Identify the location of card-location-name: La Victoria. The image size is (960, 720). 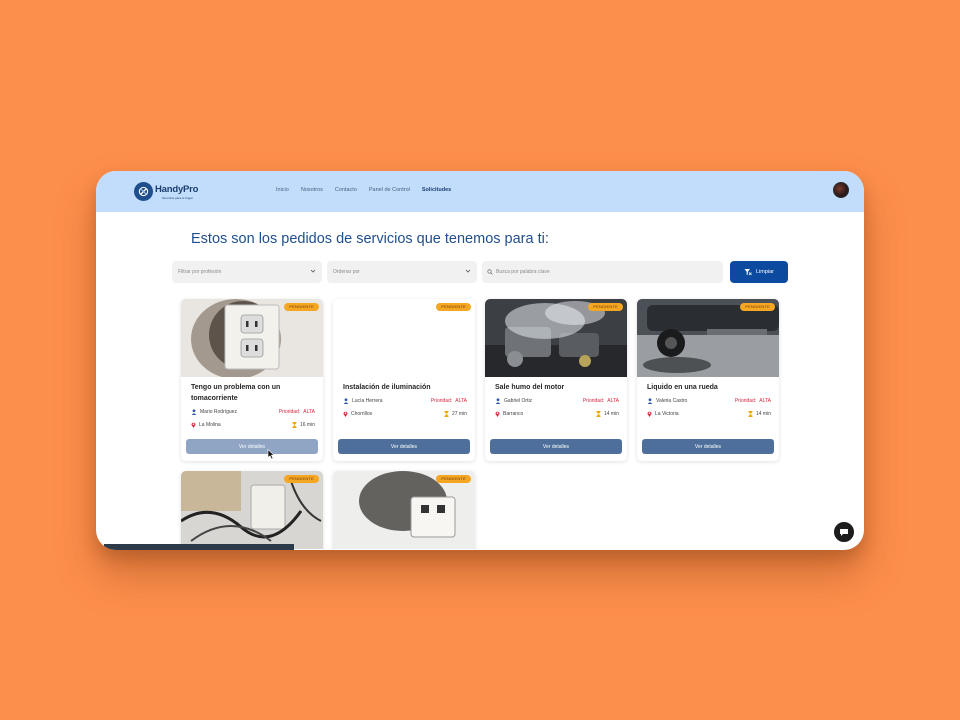
(667, 414).